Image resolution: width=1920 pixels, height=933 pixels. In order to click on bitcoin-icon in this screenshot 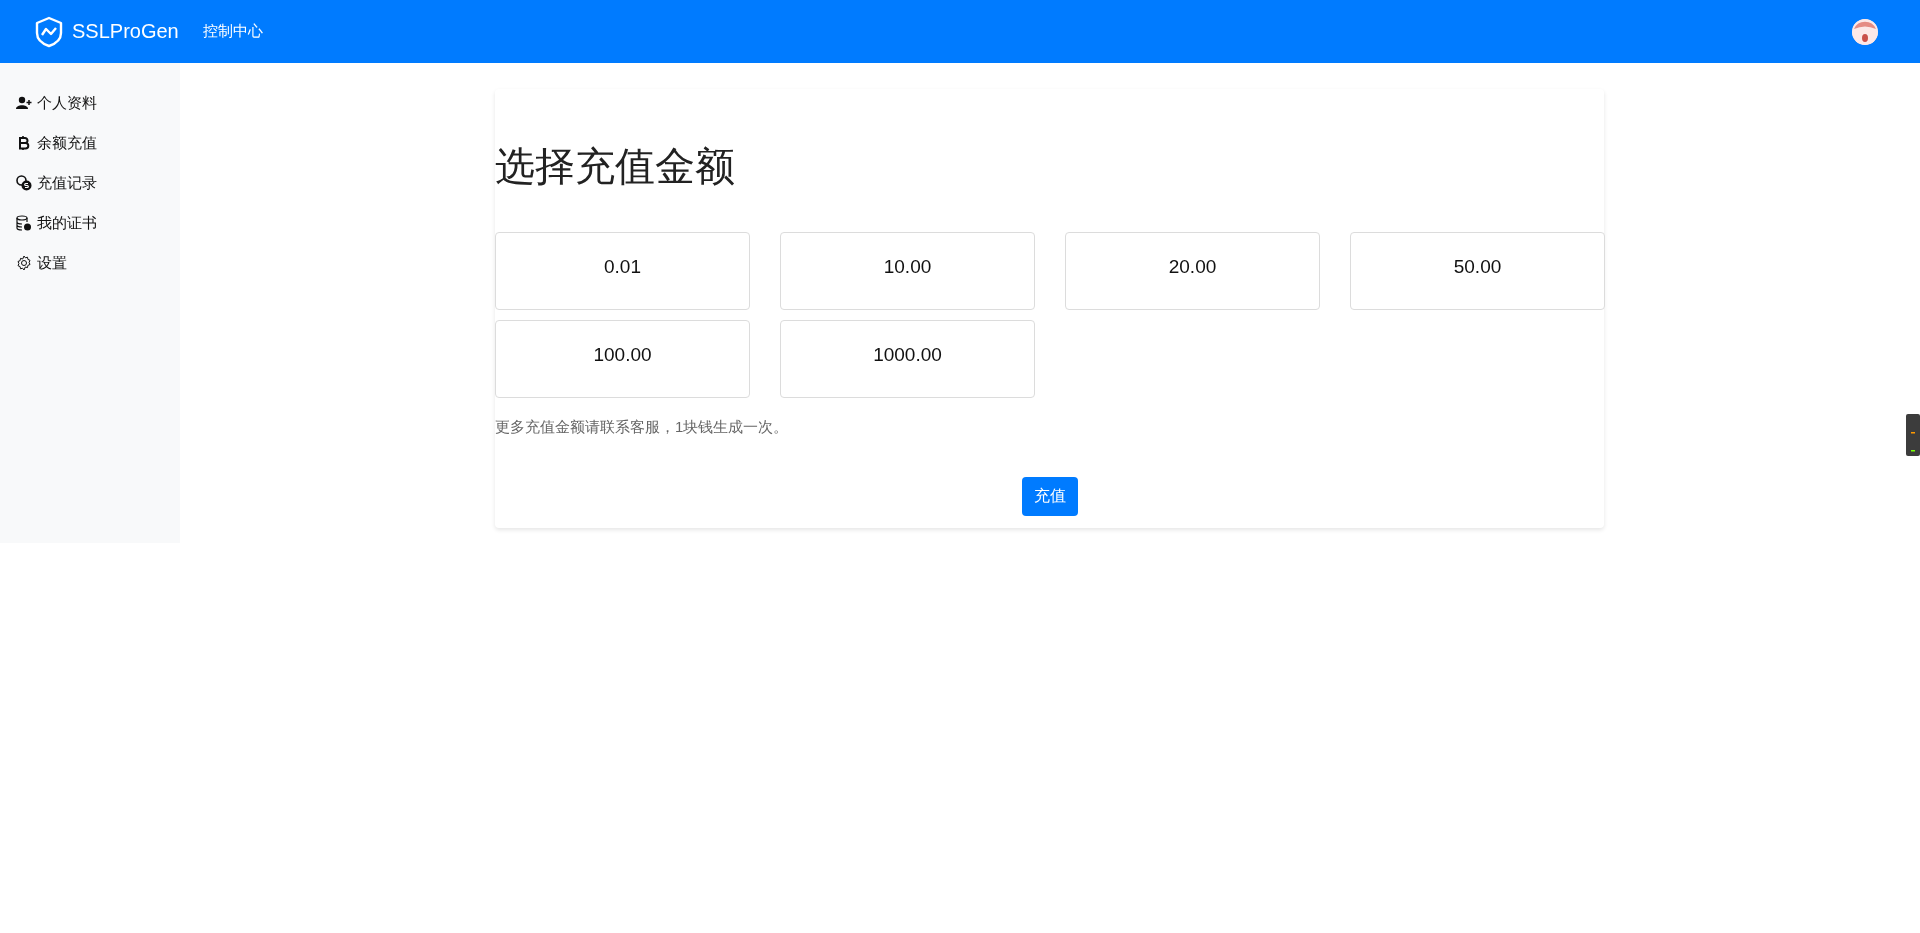, I will do `click(24, 143)`.